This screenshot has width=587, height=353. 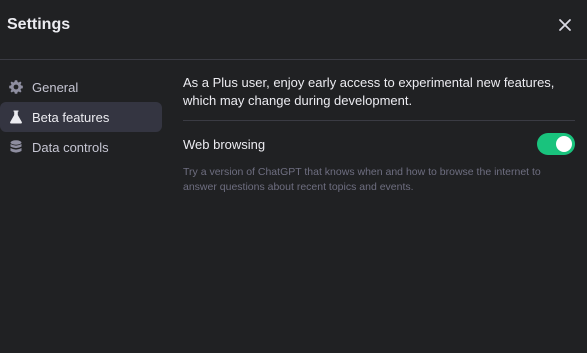 I want to click on flask-icon, so click(x=16, y=117).